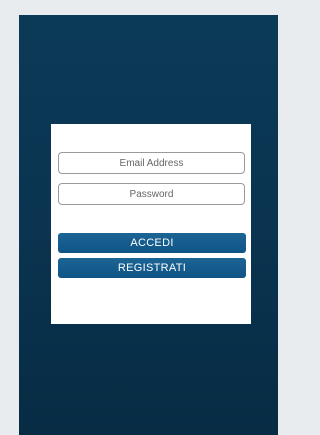 The width and height of the screenshot is (320, 435). What do you see at coordinates (152, 243) in the screenshot?
I see `login-button: ACCEDI` at bounding box center [152, 243].